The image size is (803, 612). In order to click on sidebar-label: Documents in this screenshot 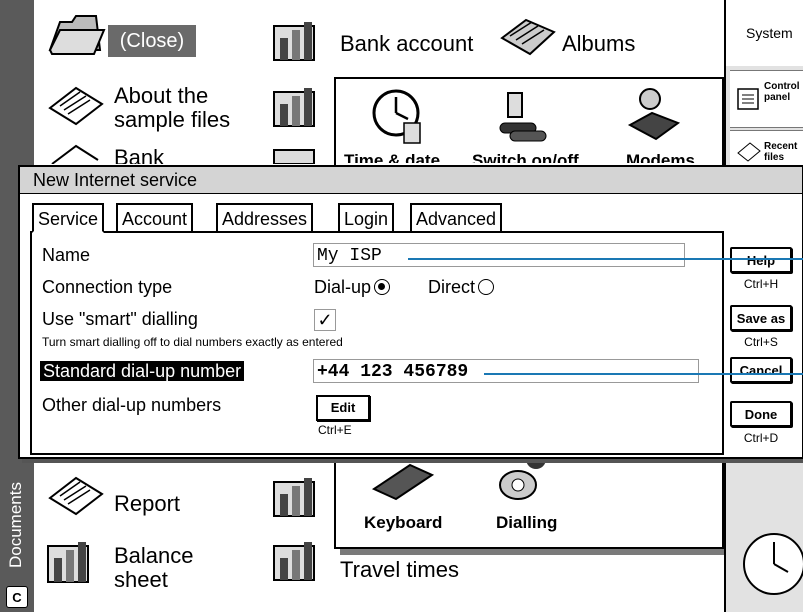, I will do `click(15, 525)`.